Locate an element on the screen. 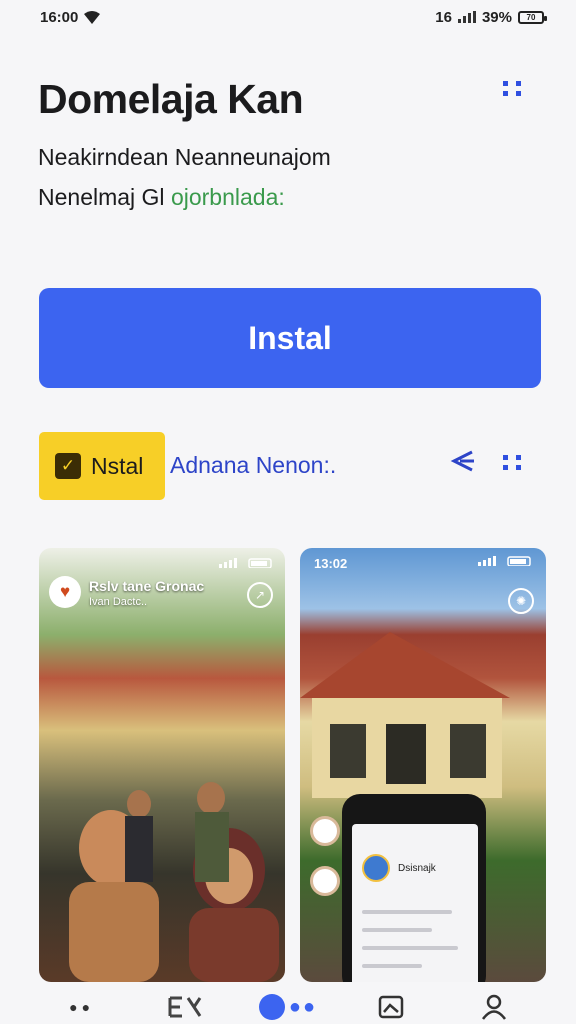  home-icon: ●● is located at coordinates (82, 1007).